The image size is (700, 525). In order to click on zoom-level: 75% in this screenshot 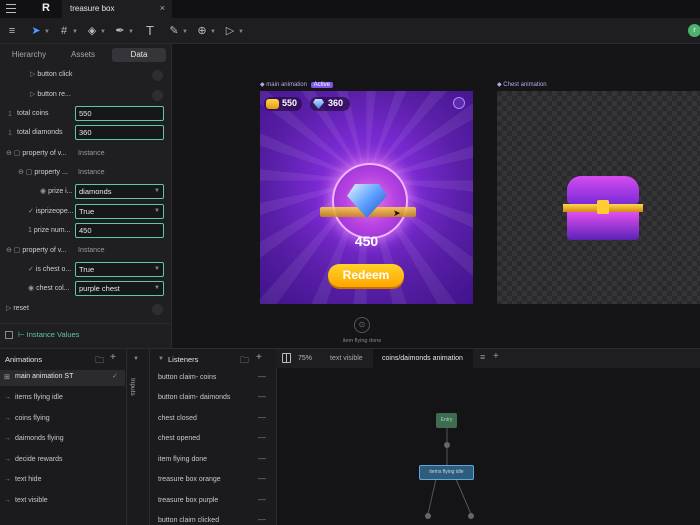, I will do `click(305, 358)`.